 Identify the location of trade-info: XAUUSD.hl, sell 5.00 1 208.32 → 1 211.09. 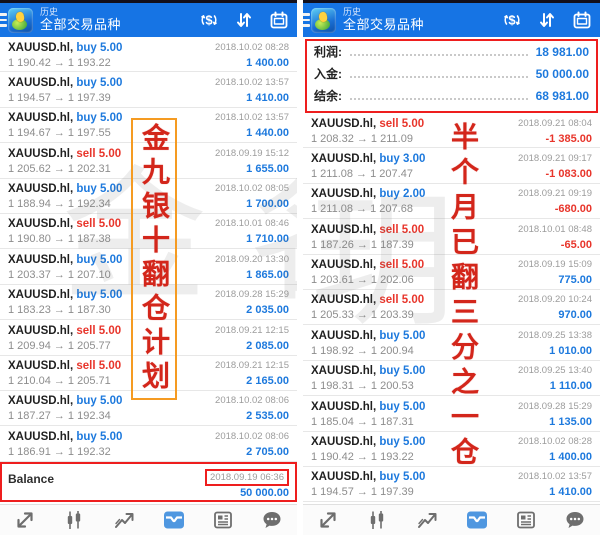
(367, 132).